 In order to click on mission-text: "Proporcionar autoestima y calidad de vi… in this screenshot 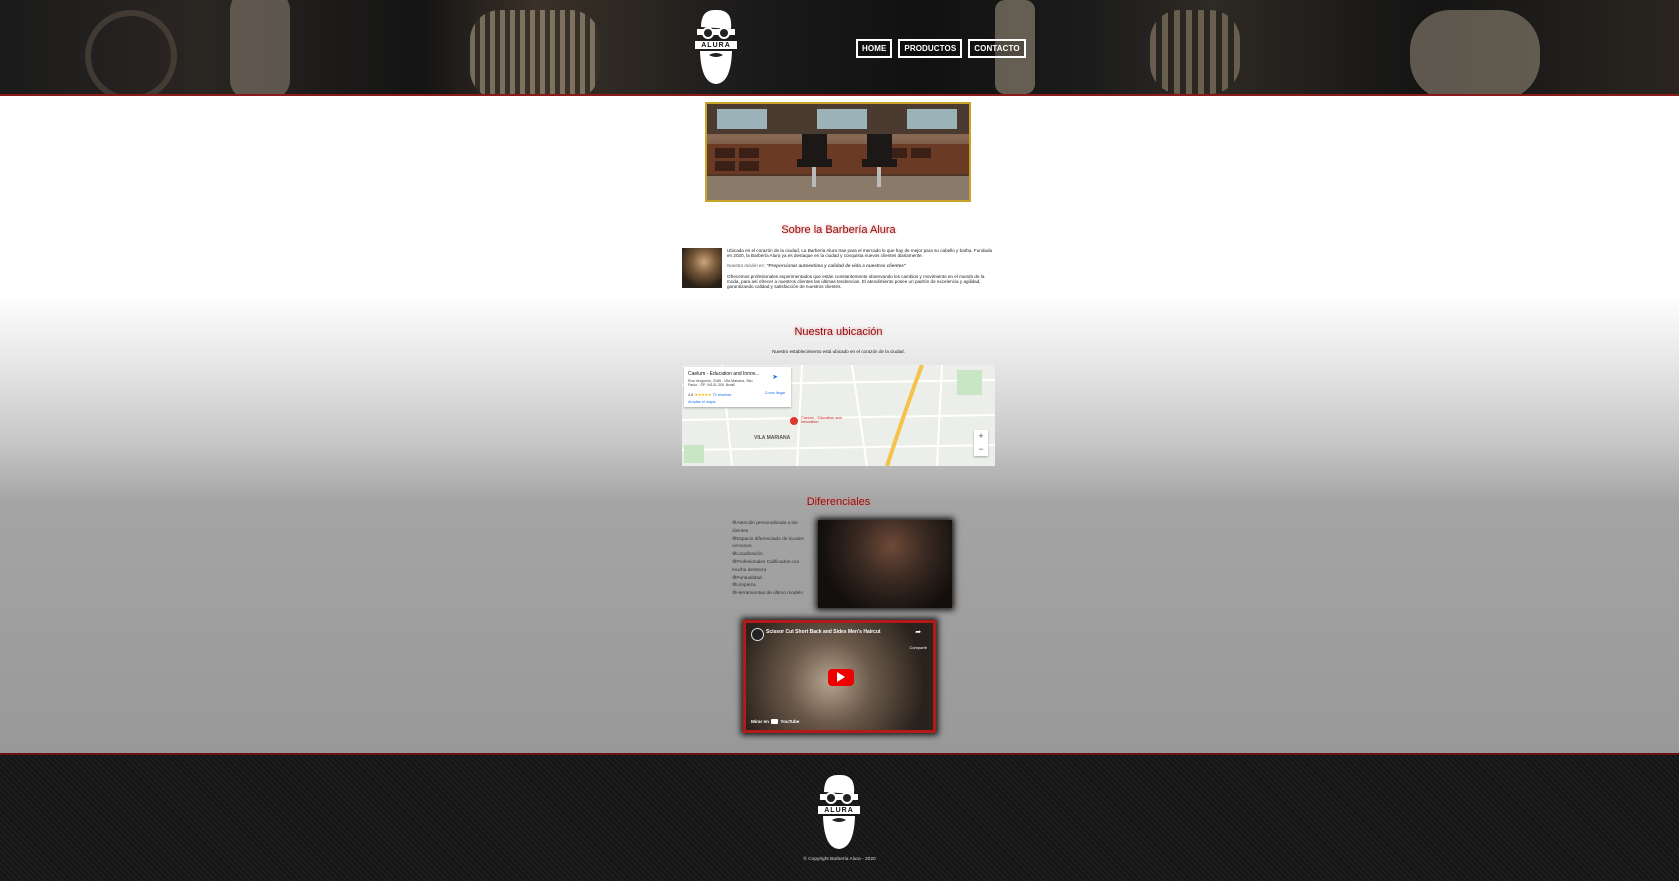, I will do `click(836, 265)`.